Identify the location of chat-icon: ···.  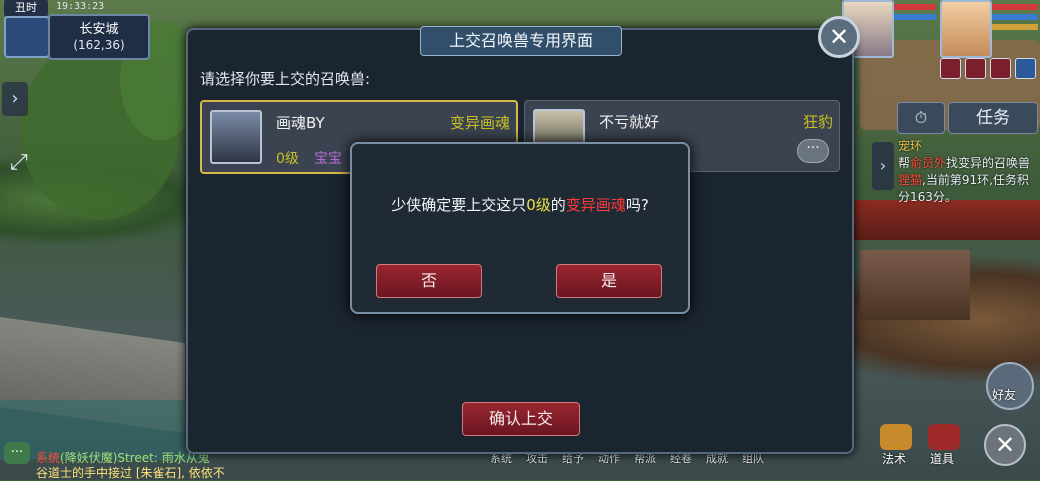
(17, 453).